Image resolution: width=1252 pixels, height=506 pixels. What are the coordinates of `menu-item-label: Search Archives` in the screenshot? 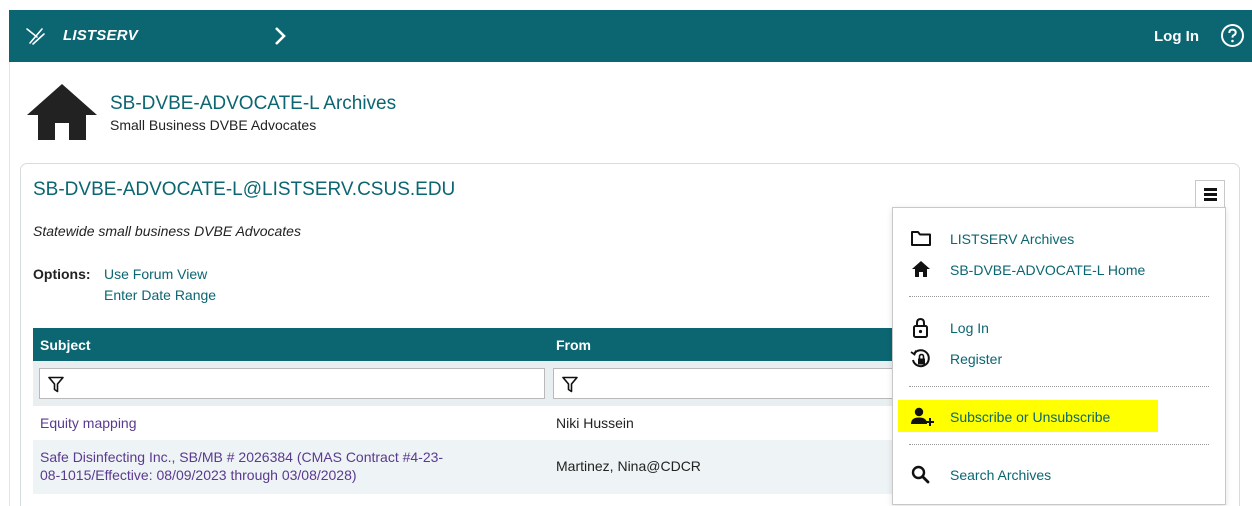 It's located at (1001, 475).